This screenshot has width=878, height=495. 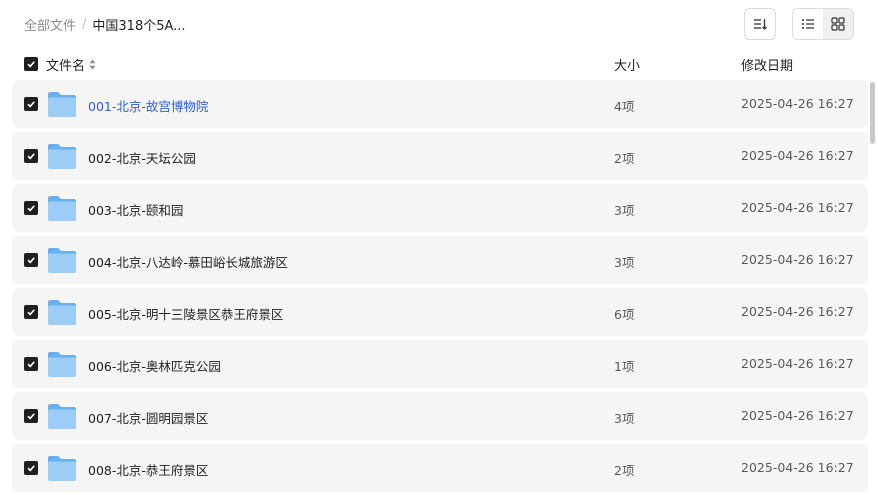 What do you see at coordinates (135, 209) in the screenshot?
I see `file-name: 003-北京-颐和园` at bounding box center [135, 209].